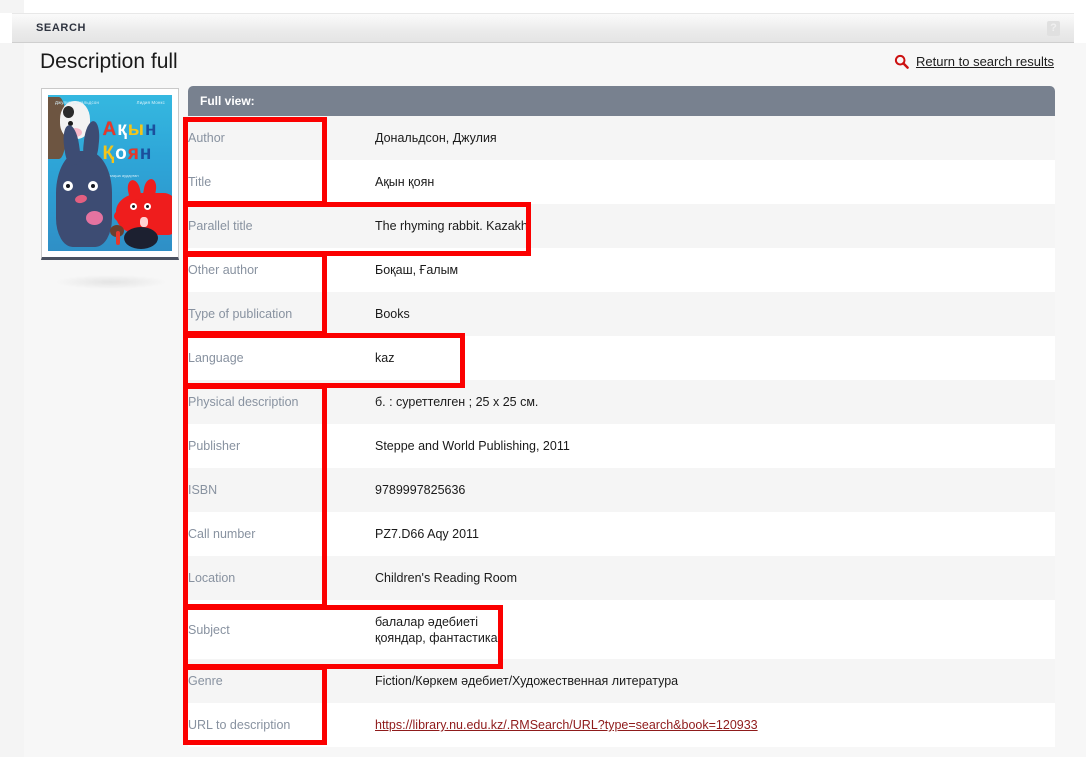 This screenshot has height=757, width=1086. Describe the element at coordinates (281, 226) in the screenshot. I see `row-label: Parallel title` at that location.